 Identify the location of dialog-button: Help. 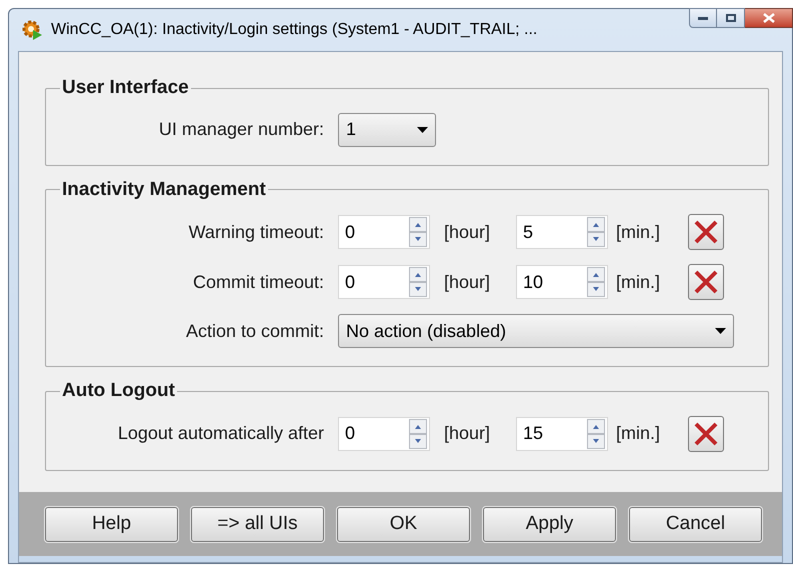
(111, 524).